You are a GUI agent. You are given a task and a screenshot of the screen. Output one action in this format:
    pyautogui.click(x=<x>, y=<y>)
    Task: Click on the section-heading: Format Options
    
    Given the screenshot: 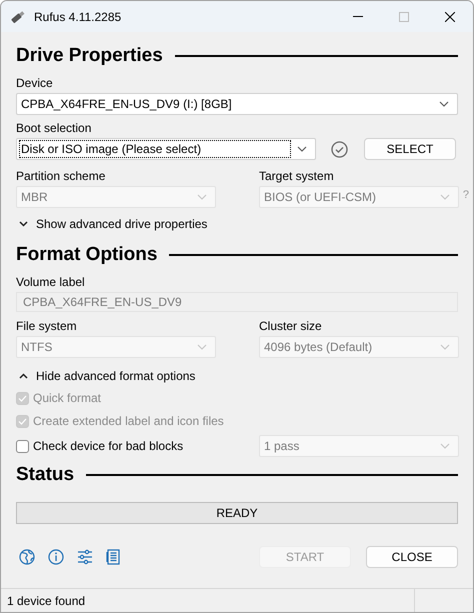 What is the action you would take?
    pyautogui.click(x=87, y=255)
    